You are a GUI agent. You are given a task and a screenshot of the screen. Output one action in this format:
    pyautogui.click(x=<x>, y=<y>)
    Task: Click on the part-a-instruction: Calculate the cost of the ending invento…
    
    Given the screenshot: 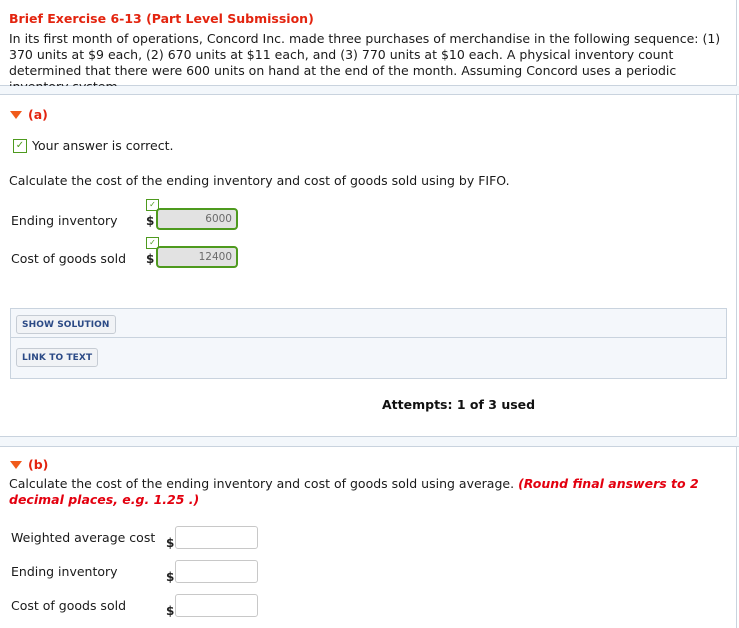 What is the action you would take?
    pyautogui.click(x=259, y=180)
    